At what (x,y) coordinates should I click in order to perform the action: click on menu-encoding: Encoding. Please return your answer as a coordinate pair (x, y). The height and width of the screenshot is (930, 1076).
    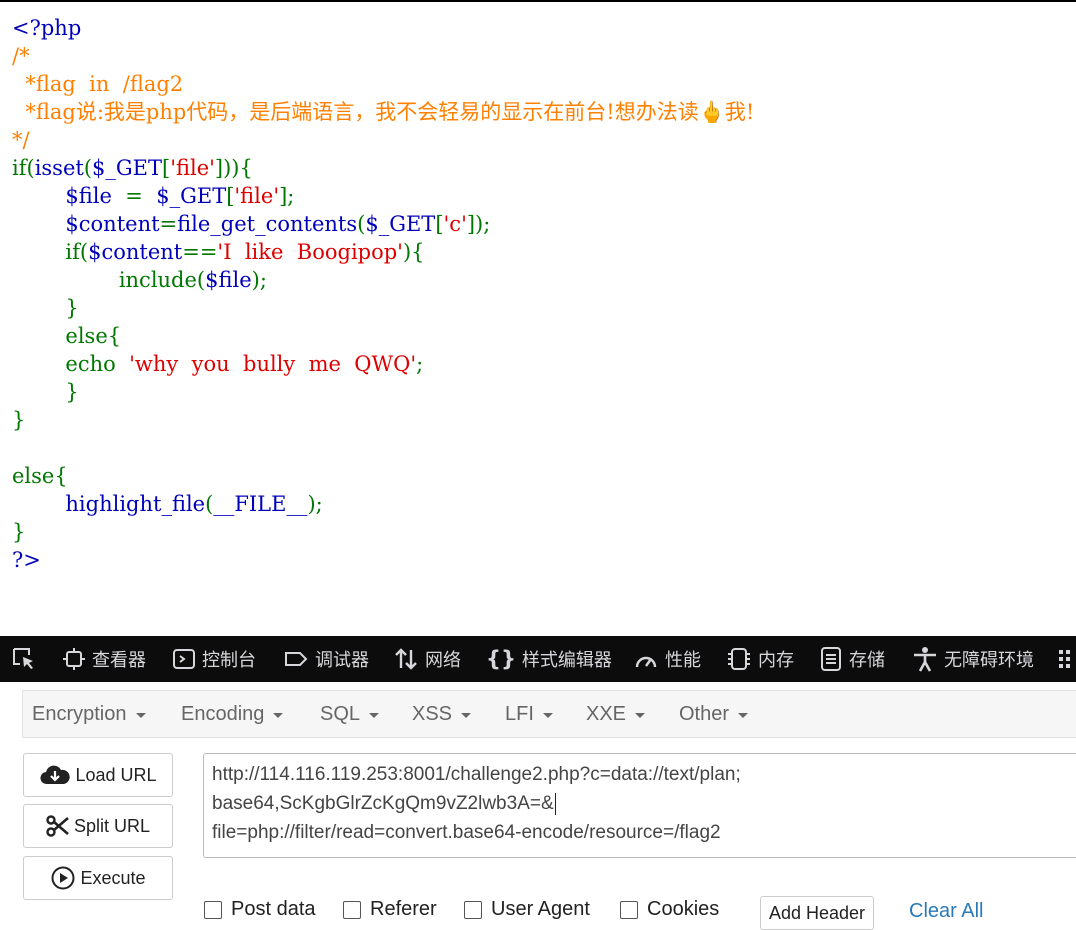
    Looking at the image, I should click on (232, 714).